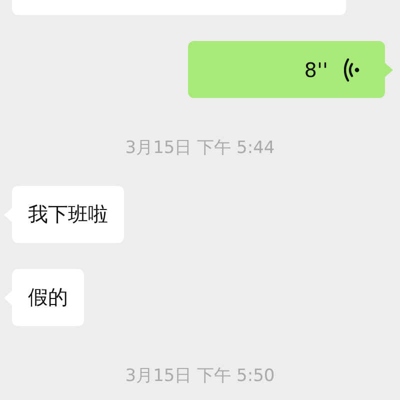 This screenshot has height=400, width=400. I want to click on bubble-tail, so click(389, 69).